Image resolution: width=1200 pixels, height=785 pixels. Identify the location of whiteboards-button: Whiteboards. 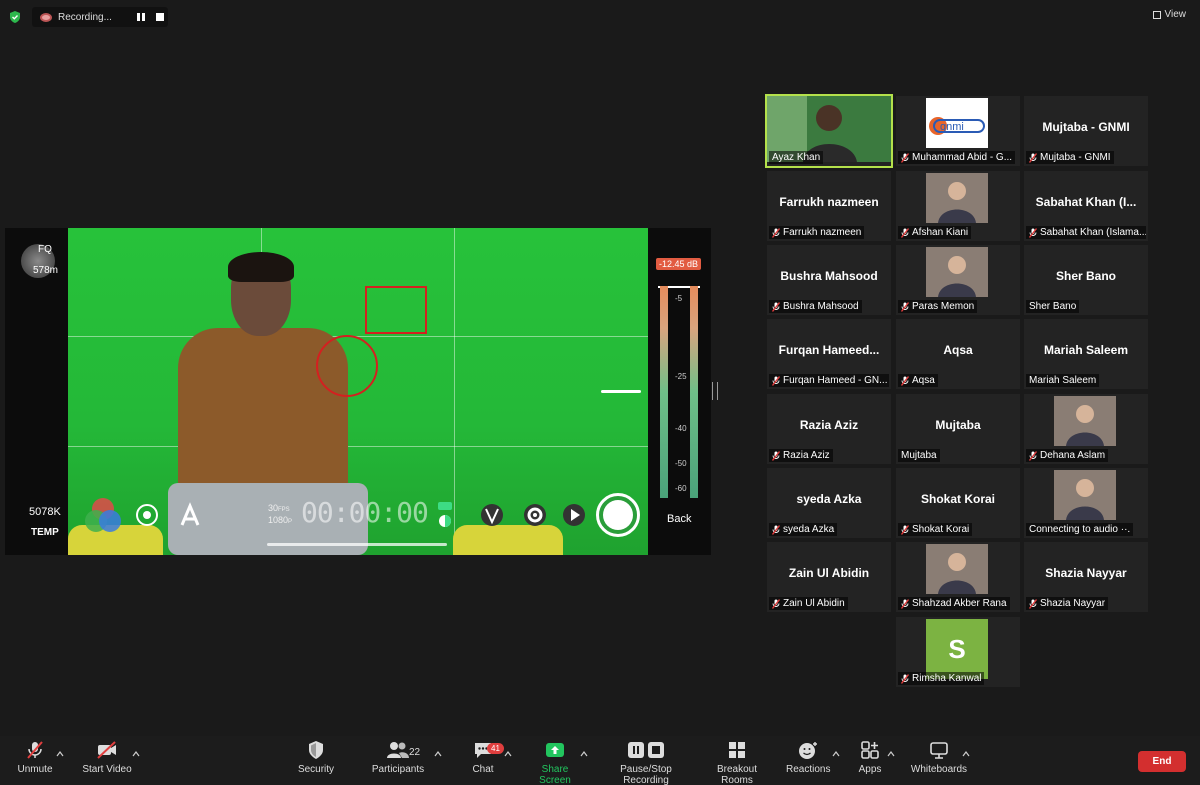
(939, 757).